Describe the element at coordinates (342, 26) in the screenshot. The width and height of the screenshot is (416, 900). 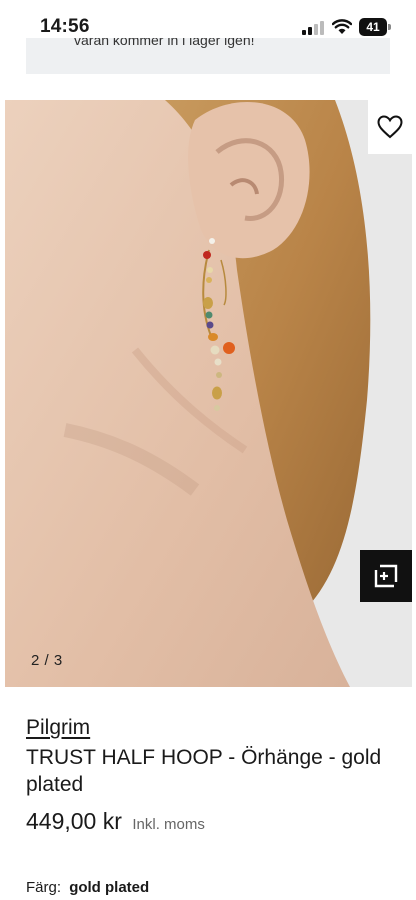
I see `wifi-icon` at that location.